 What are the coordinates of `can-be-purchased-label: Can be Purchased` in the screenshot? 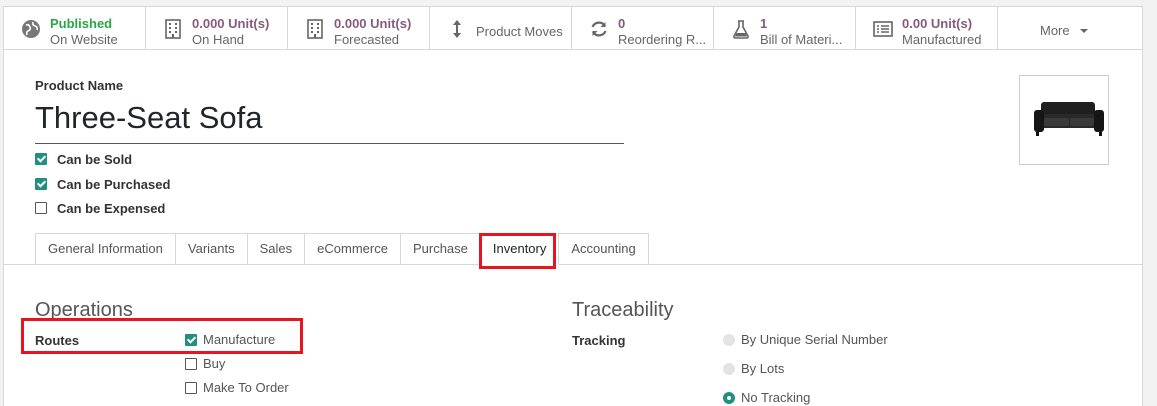 It's located at (114, 184).